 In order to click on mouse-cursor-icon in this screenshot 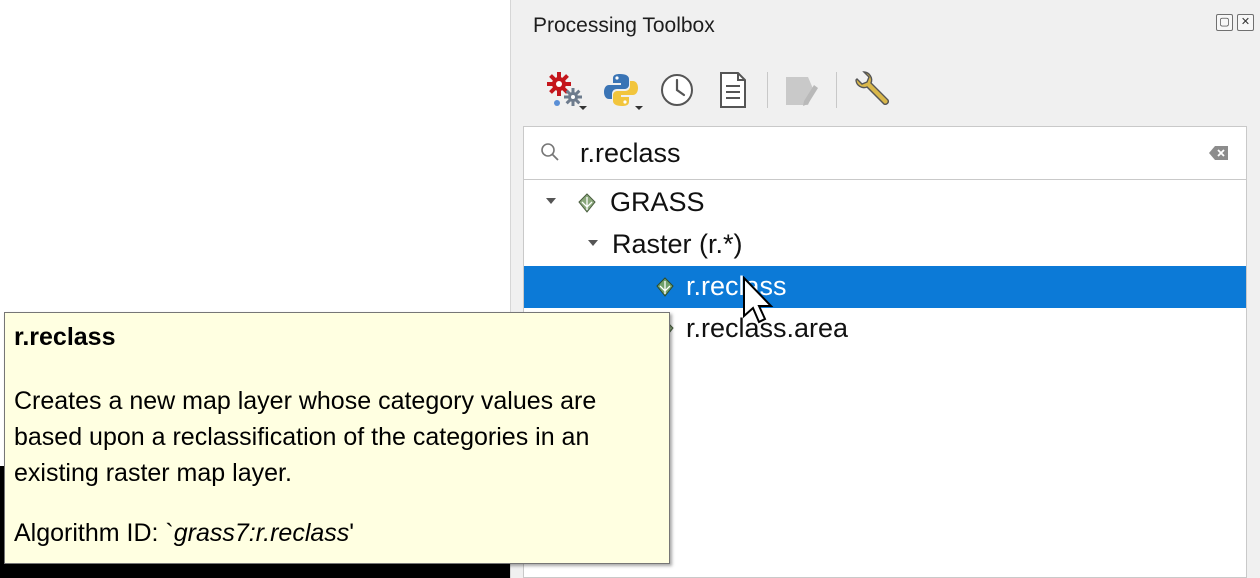, I will do `click(758, 300)`.